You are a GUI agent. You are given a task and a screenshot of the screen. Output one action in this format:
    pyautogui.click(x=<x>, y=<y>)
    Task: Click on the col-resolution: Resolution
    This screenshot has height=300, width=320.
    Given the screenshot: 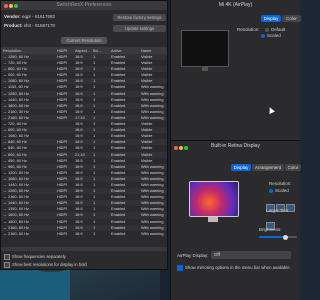 What is the action you would take?
    pyautogui.click(x=12, y=50)
    